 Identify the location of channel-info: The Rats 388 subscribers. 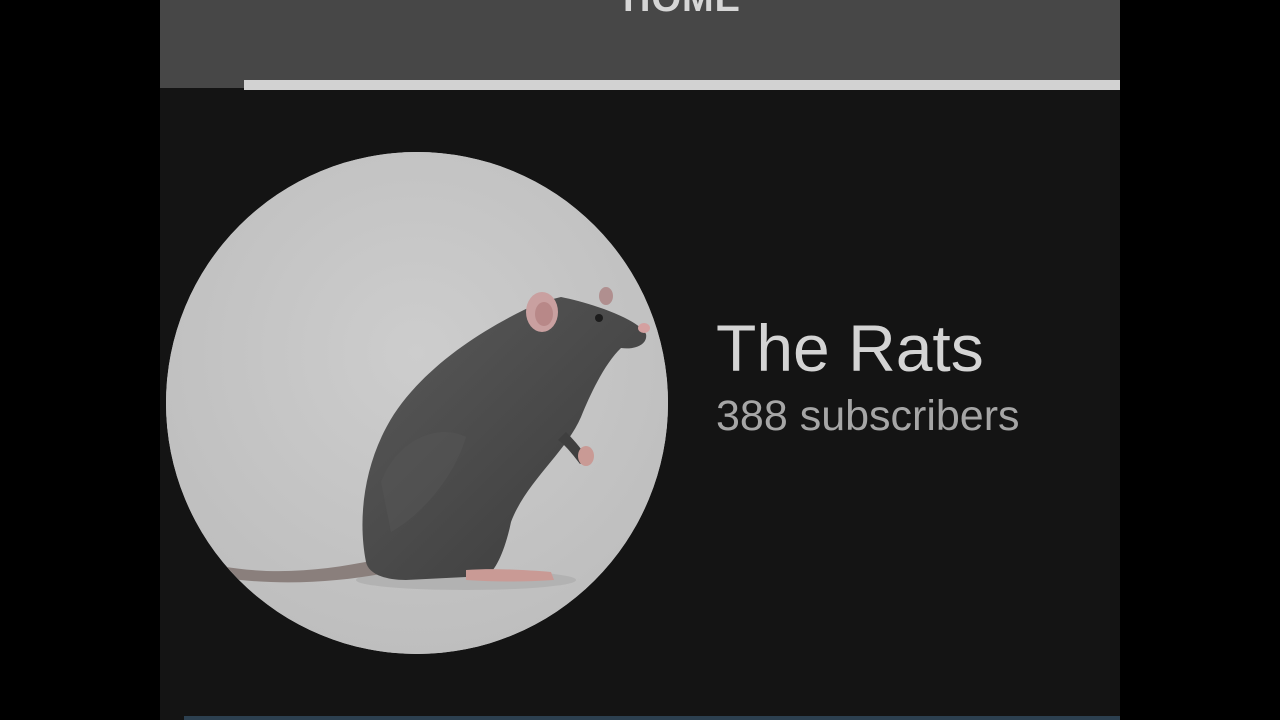
(868, 377).